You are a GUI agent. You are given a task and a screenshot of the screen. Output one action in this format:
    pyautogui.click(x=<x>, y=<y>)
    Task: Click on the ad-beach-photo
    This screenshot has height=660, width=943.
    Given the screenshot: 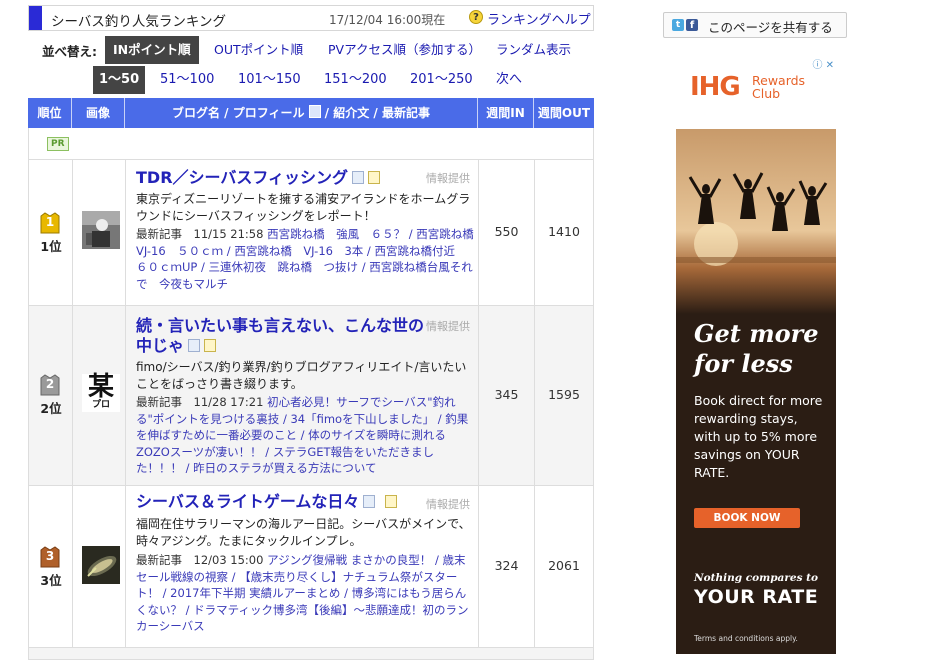 What is the action you would take?
    pyautogui.click(x=756, y=221)
    